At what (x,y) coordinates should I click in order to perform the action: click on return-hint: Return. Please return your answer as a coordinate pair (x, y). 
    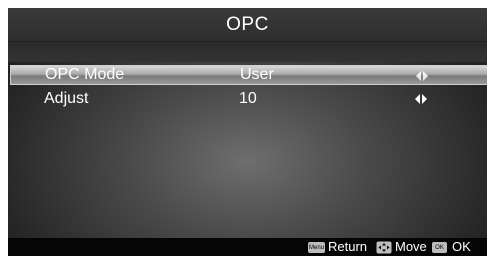
    Looking at the image, I should click on (348, 246).